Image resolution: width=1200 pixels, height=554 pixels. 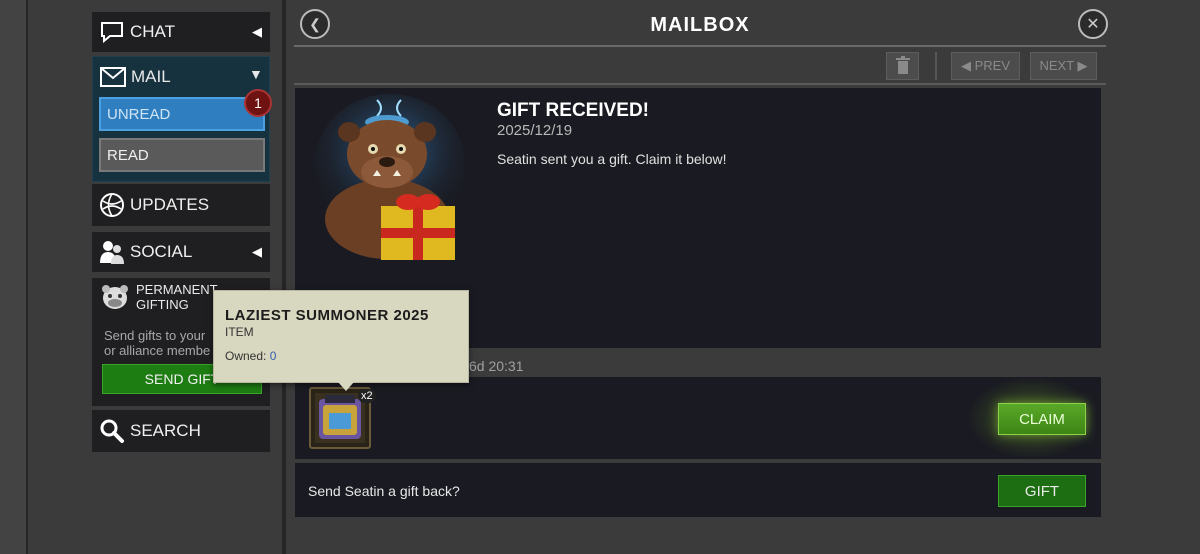 What do you see at coordinates (1063, 66) in the screenshot?
I see `next-button: NEXT ▶` at bounding box center [1063, 66].